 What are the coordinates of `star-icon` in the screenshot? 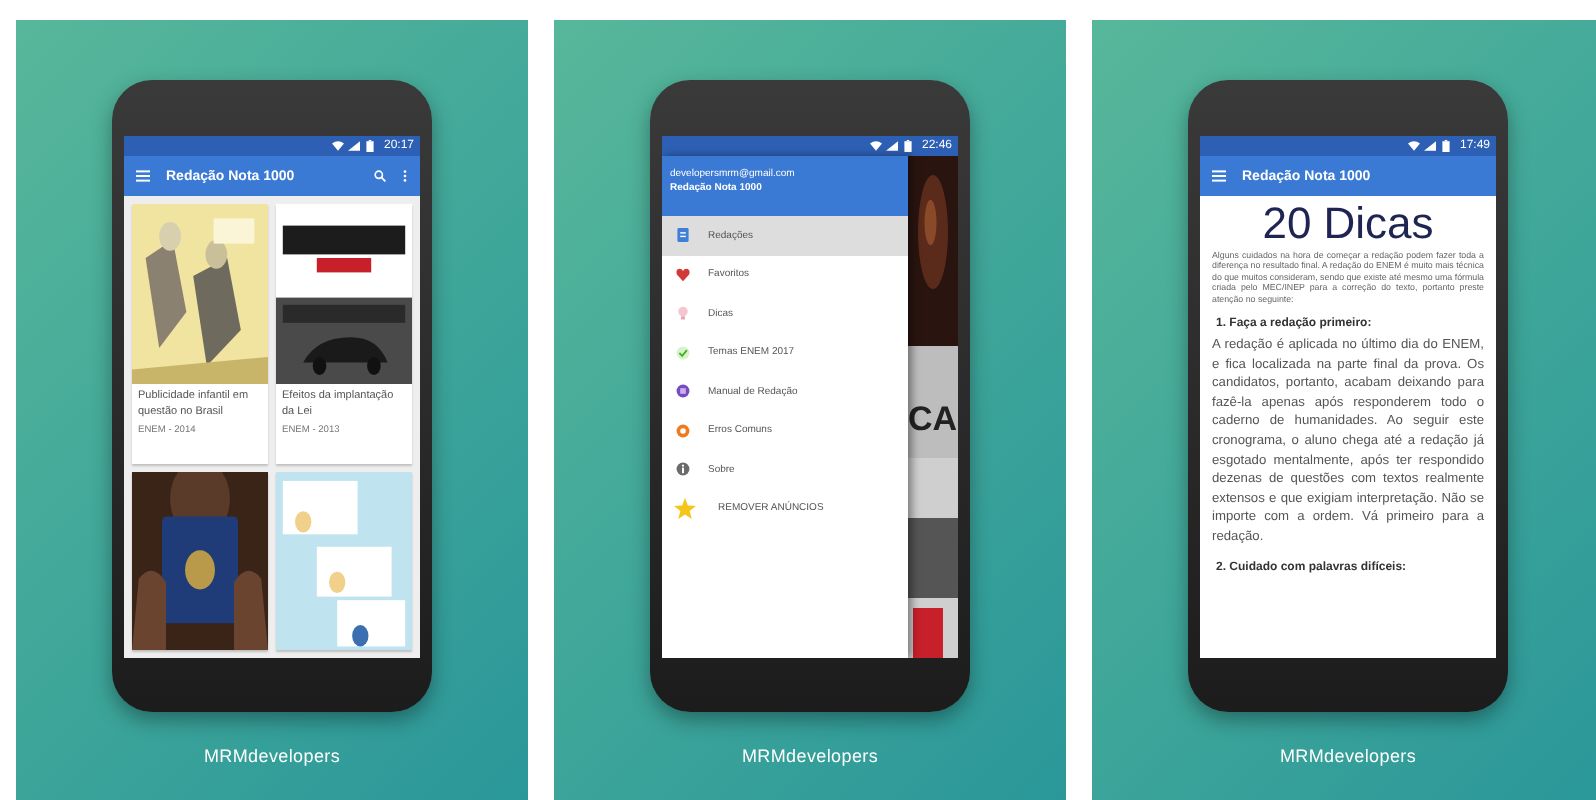 It's located at (685, 508).